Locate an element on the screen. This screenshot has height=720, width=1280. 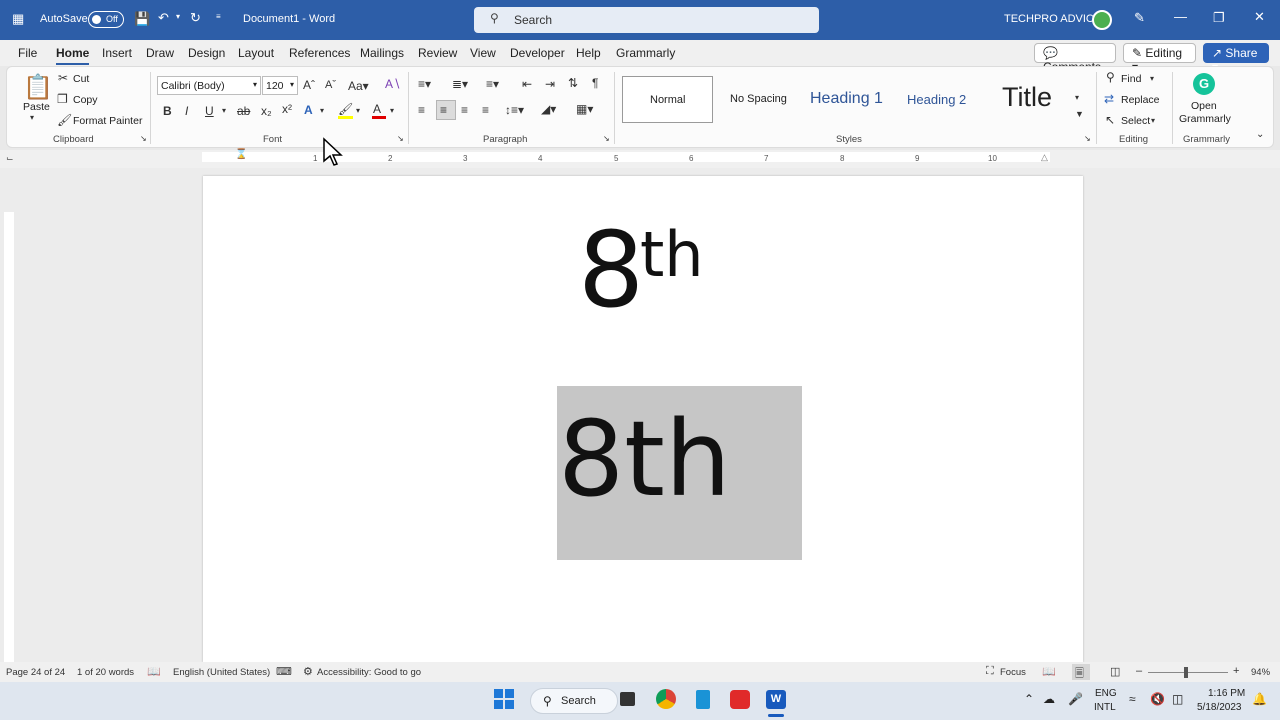
text-effects-icon: A is located at coordinates (308, 110).